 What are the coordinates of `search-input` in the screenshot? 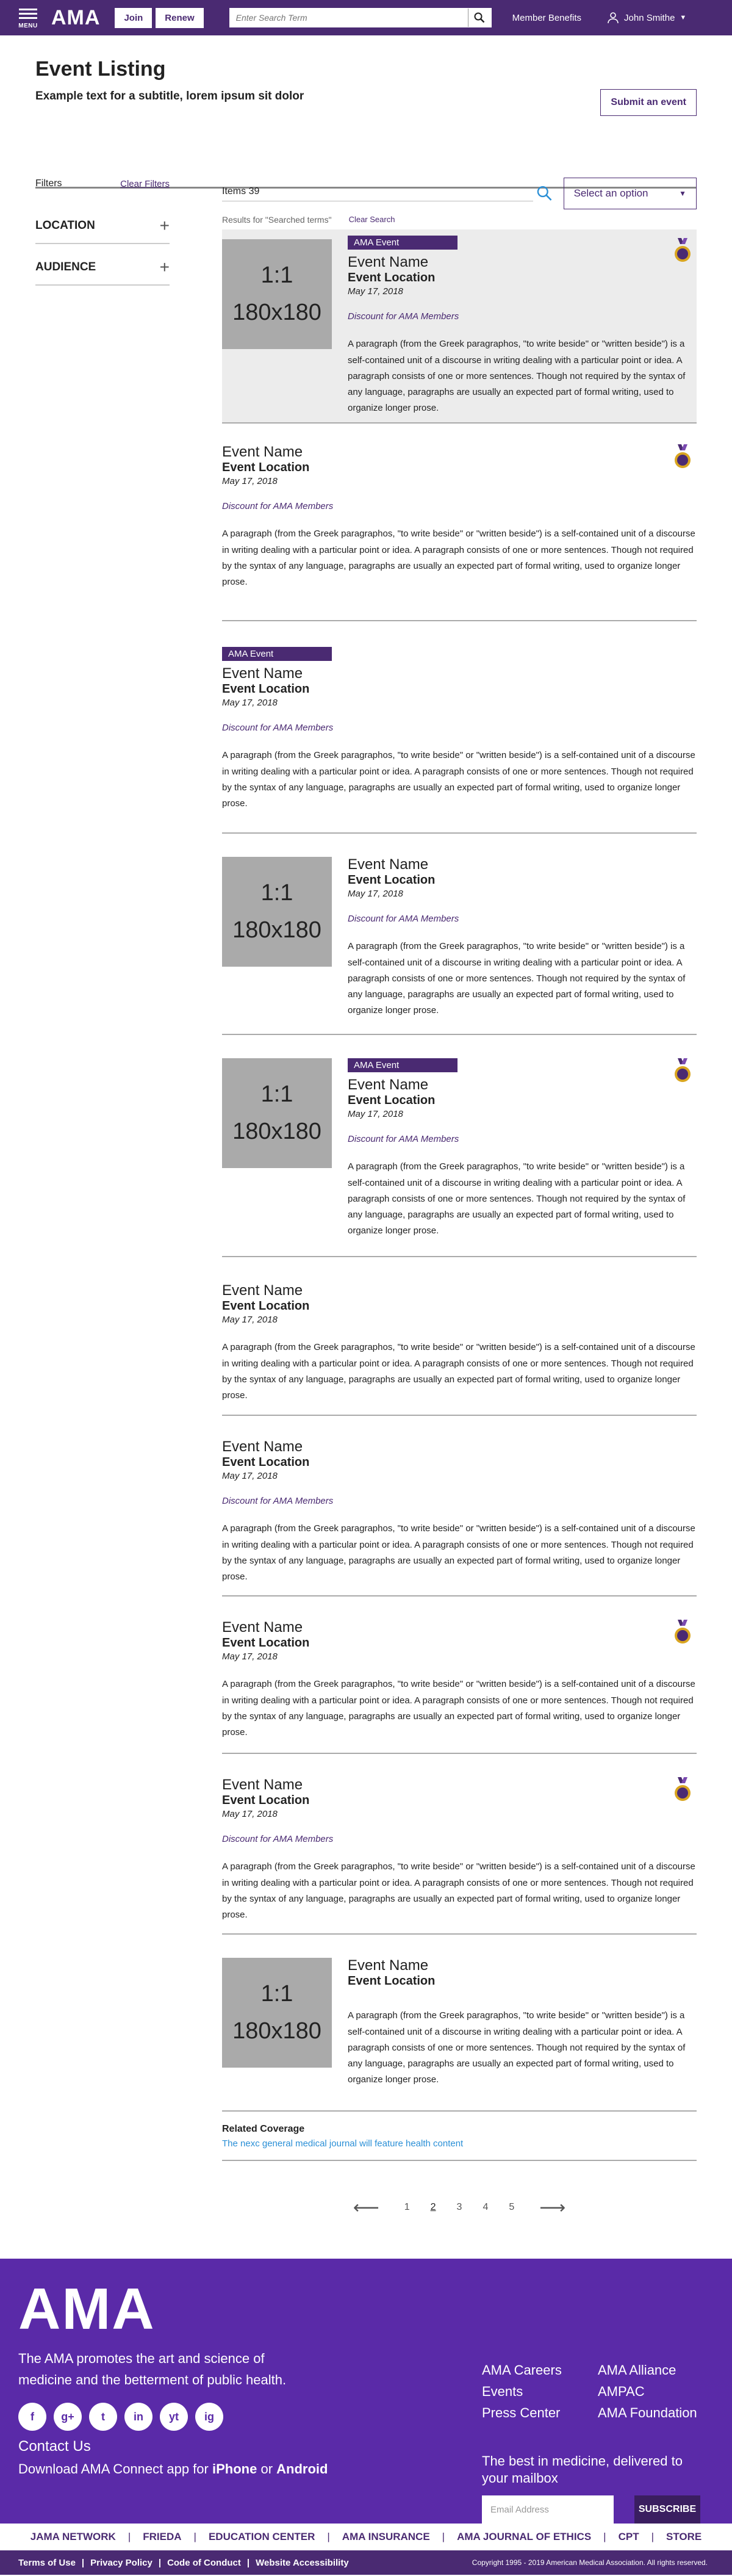 It's located at (349, 18).